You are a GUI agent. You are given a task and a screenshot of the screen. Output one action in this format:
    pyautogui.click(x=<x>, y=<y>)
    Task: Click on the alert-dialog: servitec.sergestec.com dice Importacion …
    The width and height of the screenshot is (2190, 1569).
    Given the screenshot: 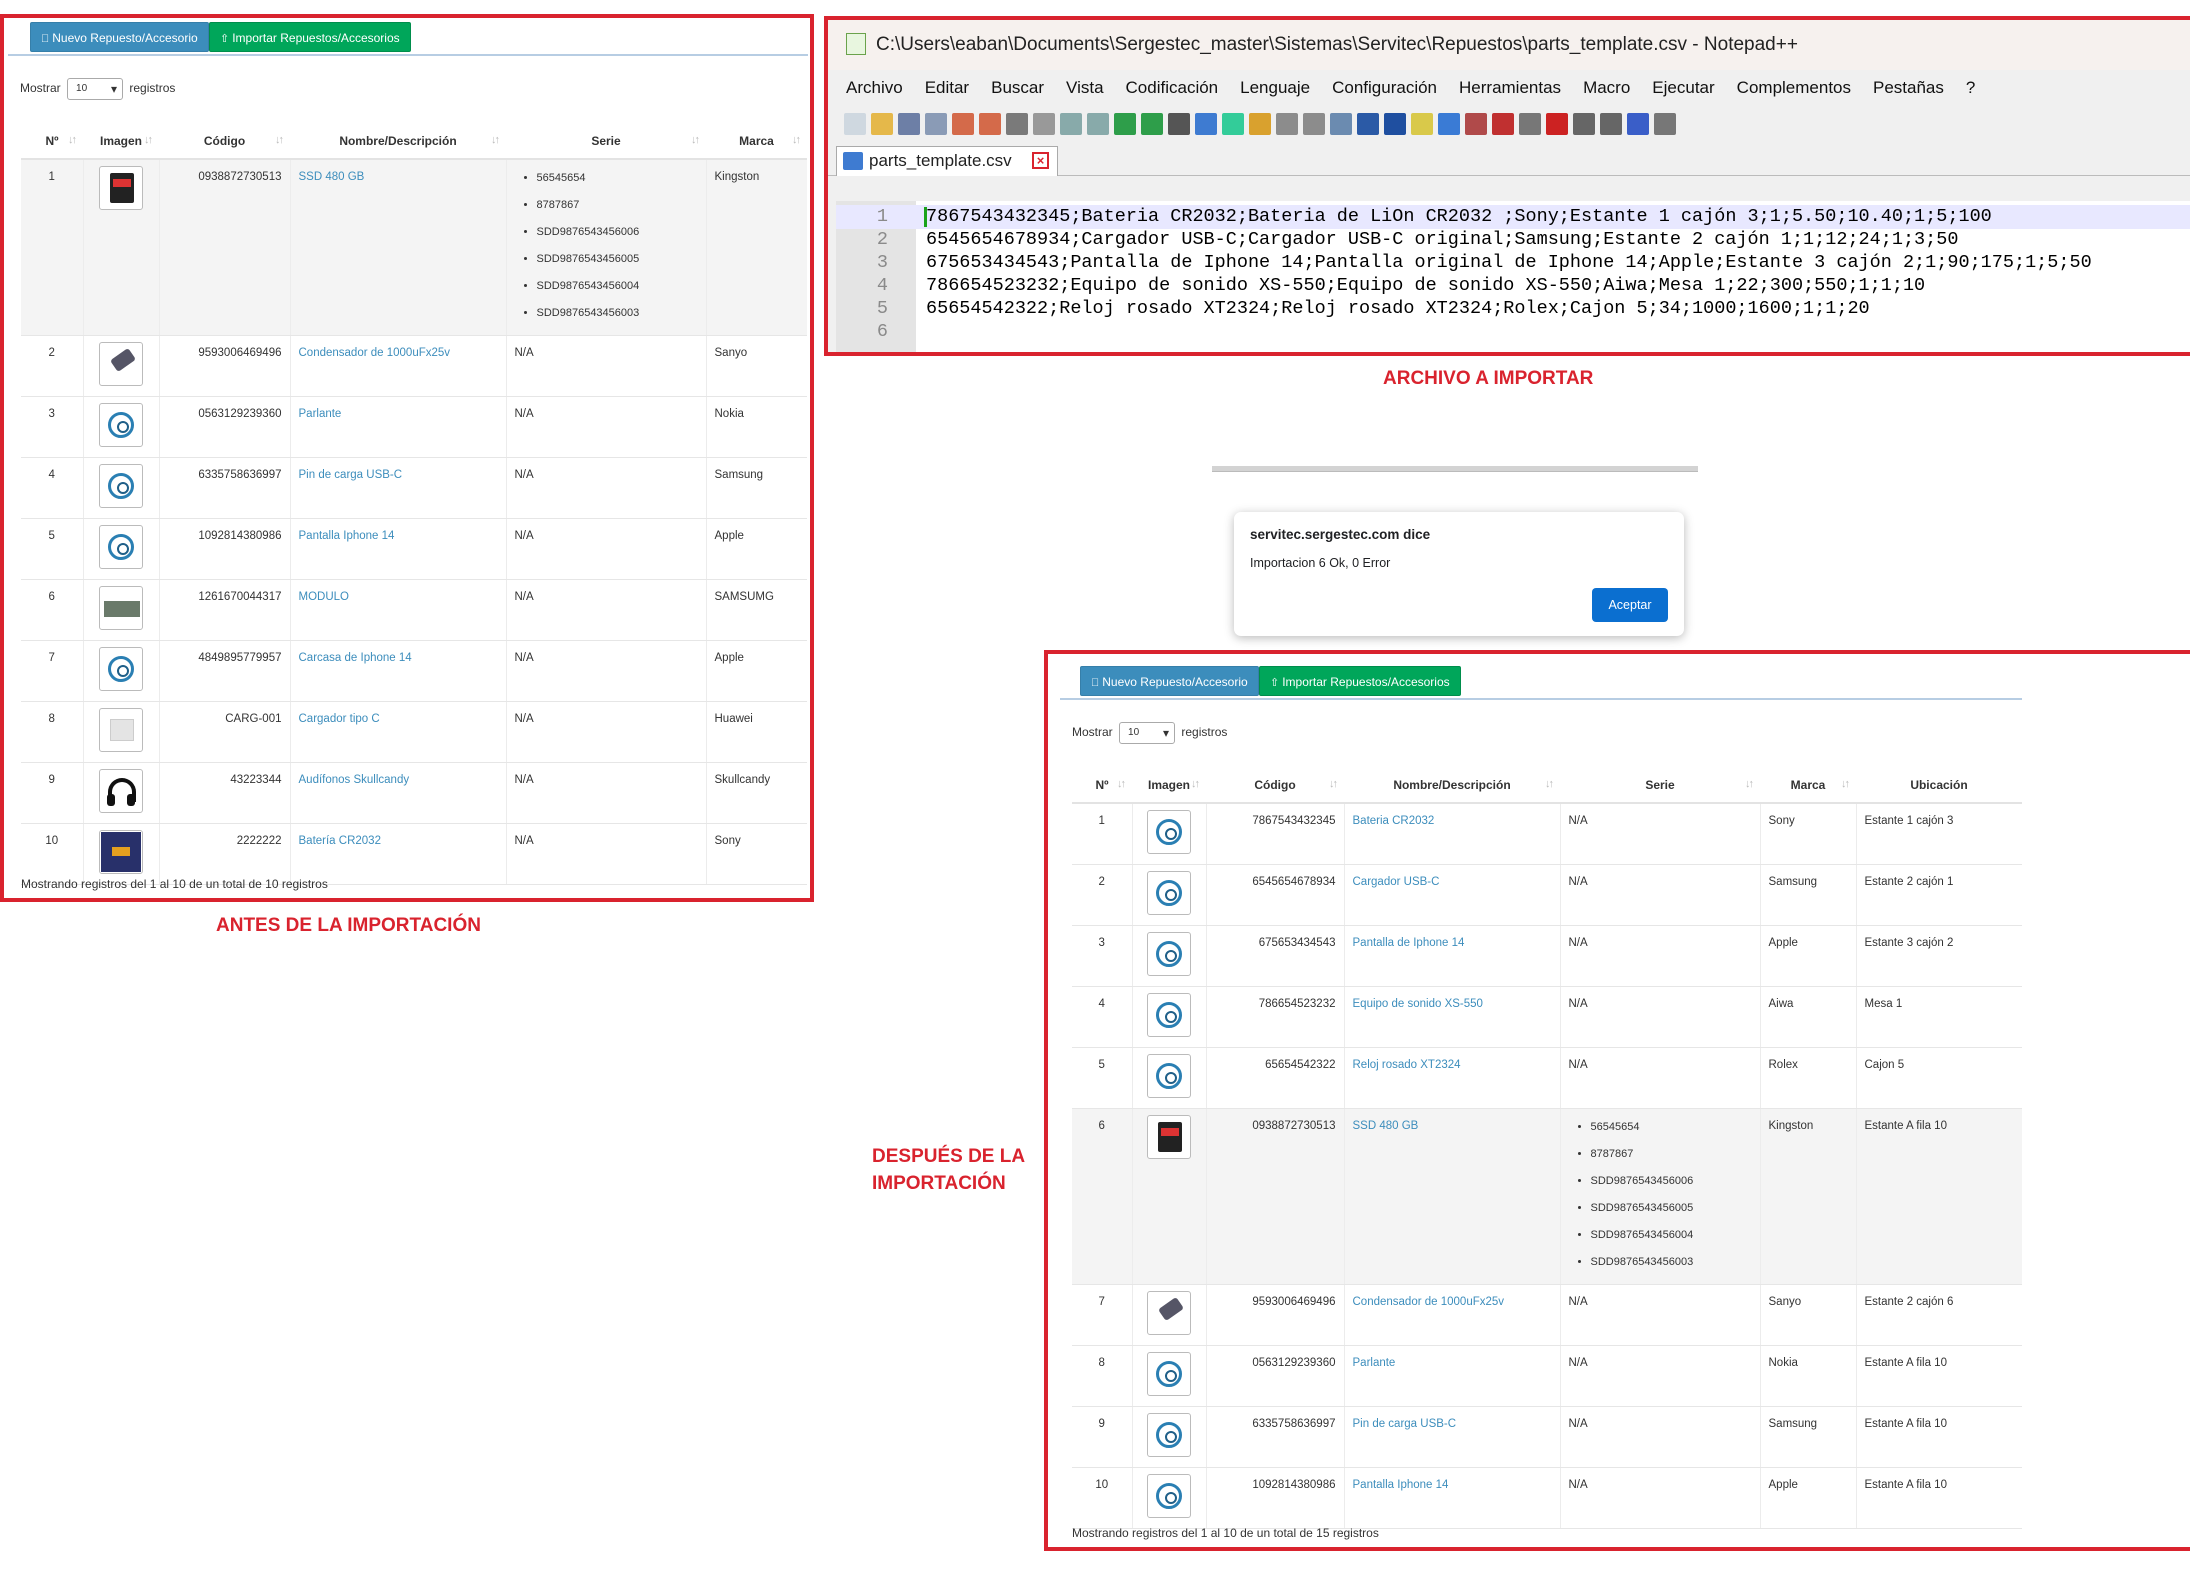 What is the action you would take?
    pyautogui.click(x=1459, y=574)
    